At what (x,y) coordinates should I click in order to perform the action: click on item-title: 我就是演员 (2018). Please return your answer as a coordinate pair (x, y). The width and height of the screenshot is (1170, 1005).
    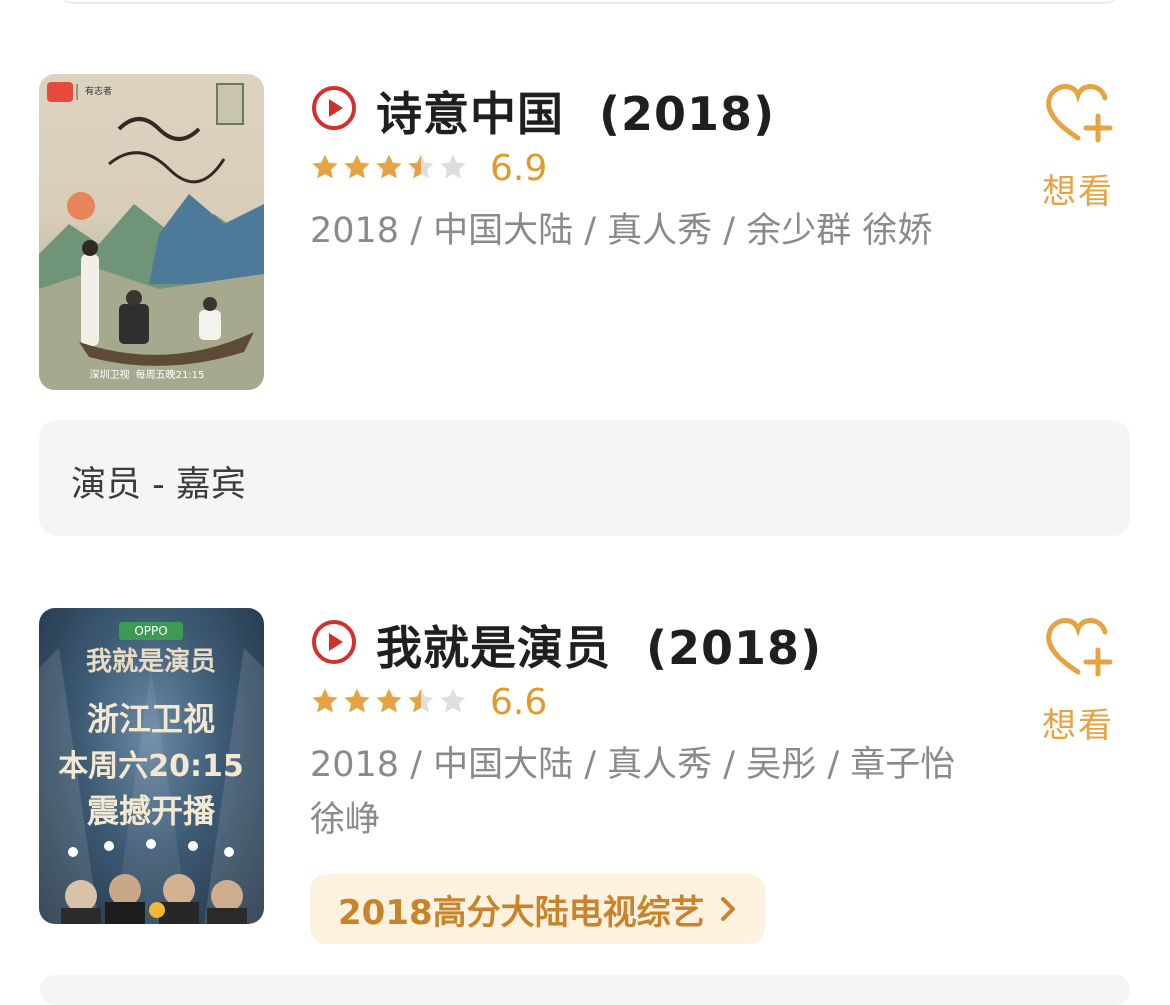
    Looking at the image, I should click on (599, 645).